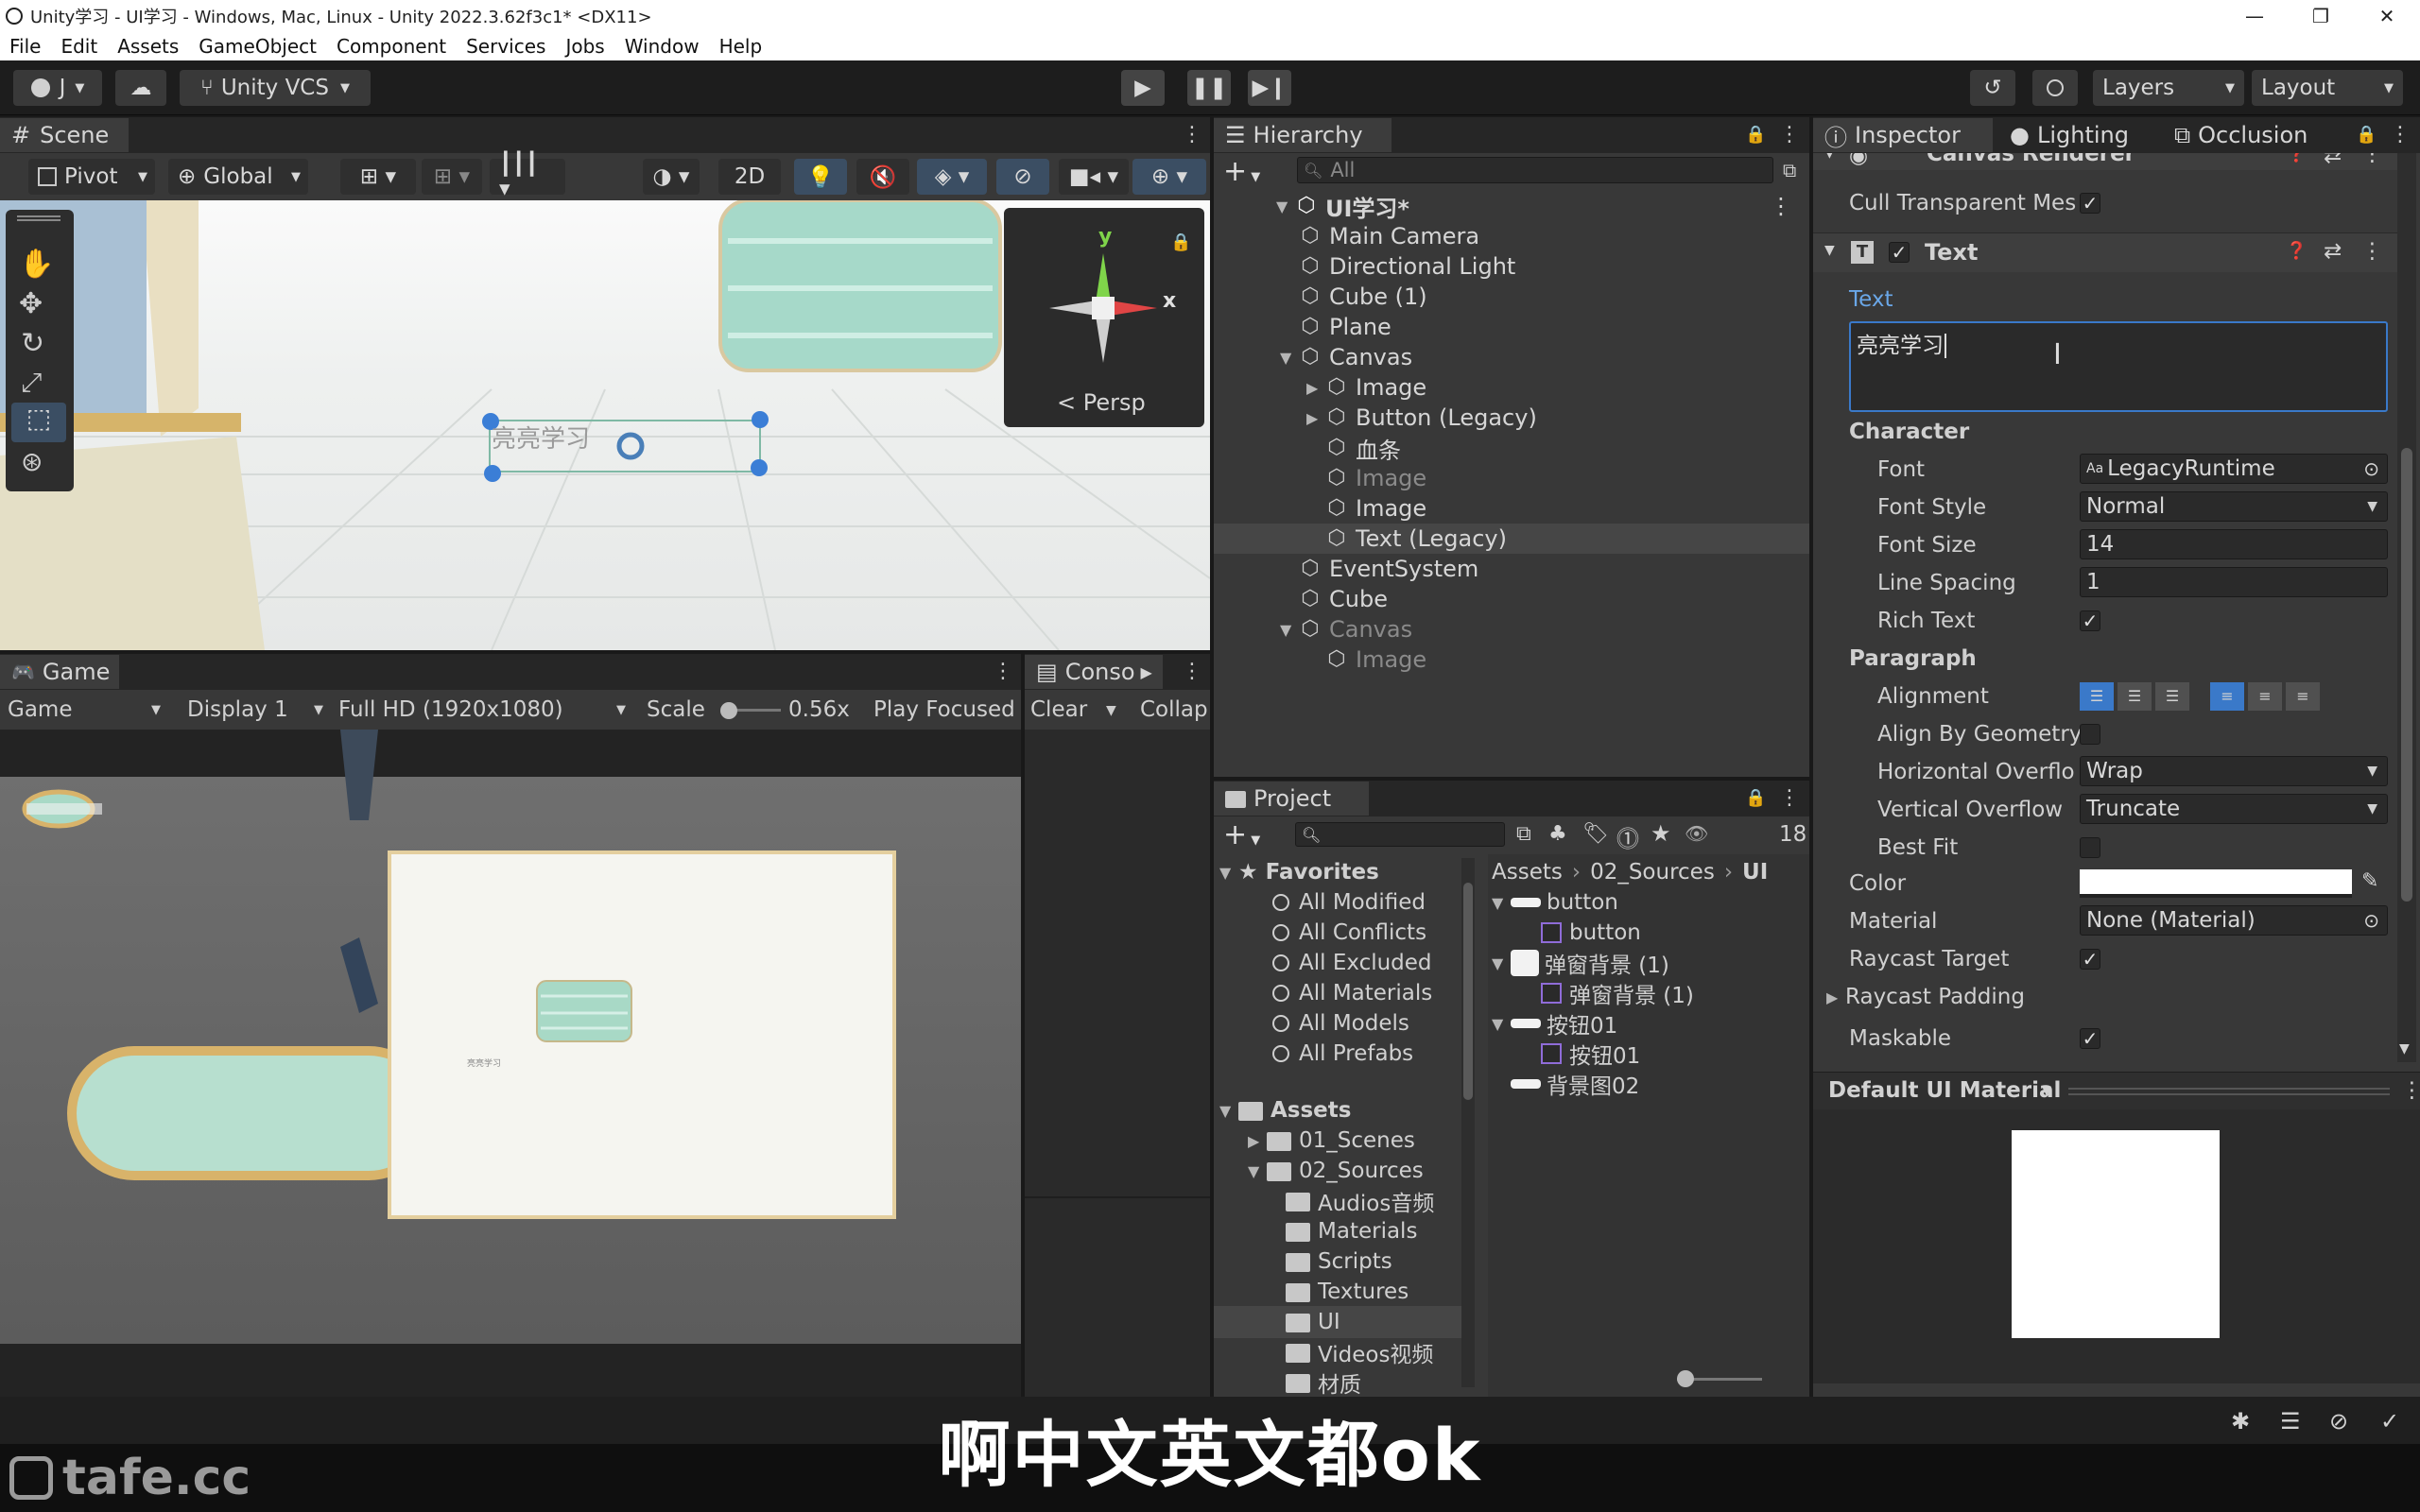 The height and width of the screenshot is (1512, 2420). What do you see at coordinates (1303, 135) in the screenshot?
I see `tab-hierarchy: ☰ Hierarchy` at bounding box center [1303, 135].